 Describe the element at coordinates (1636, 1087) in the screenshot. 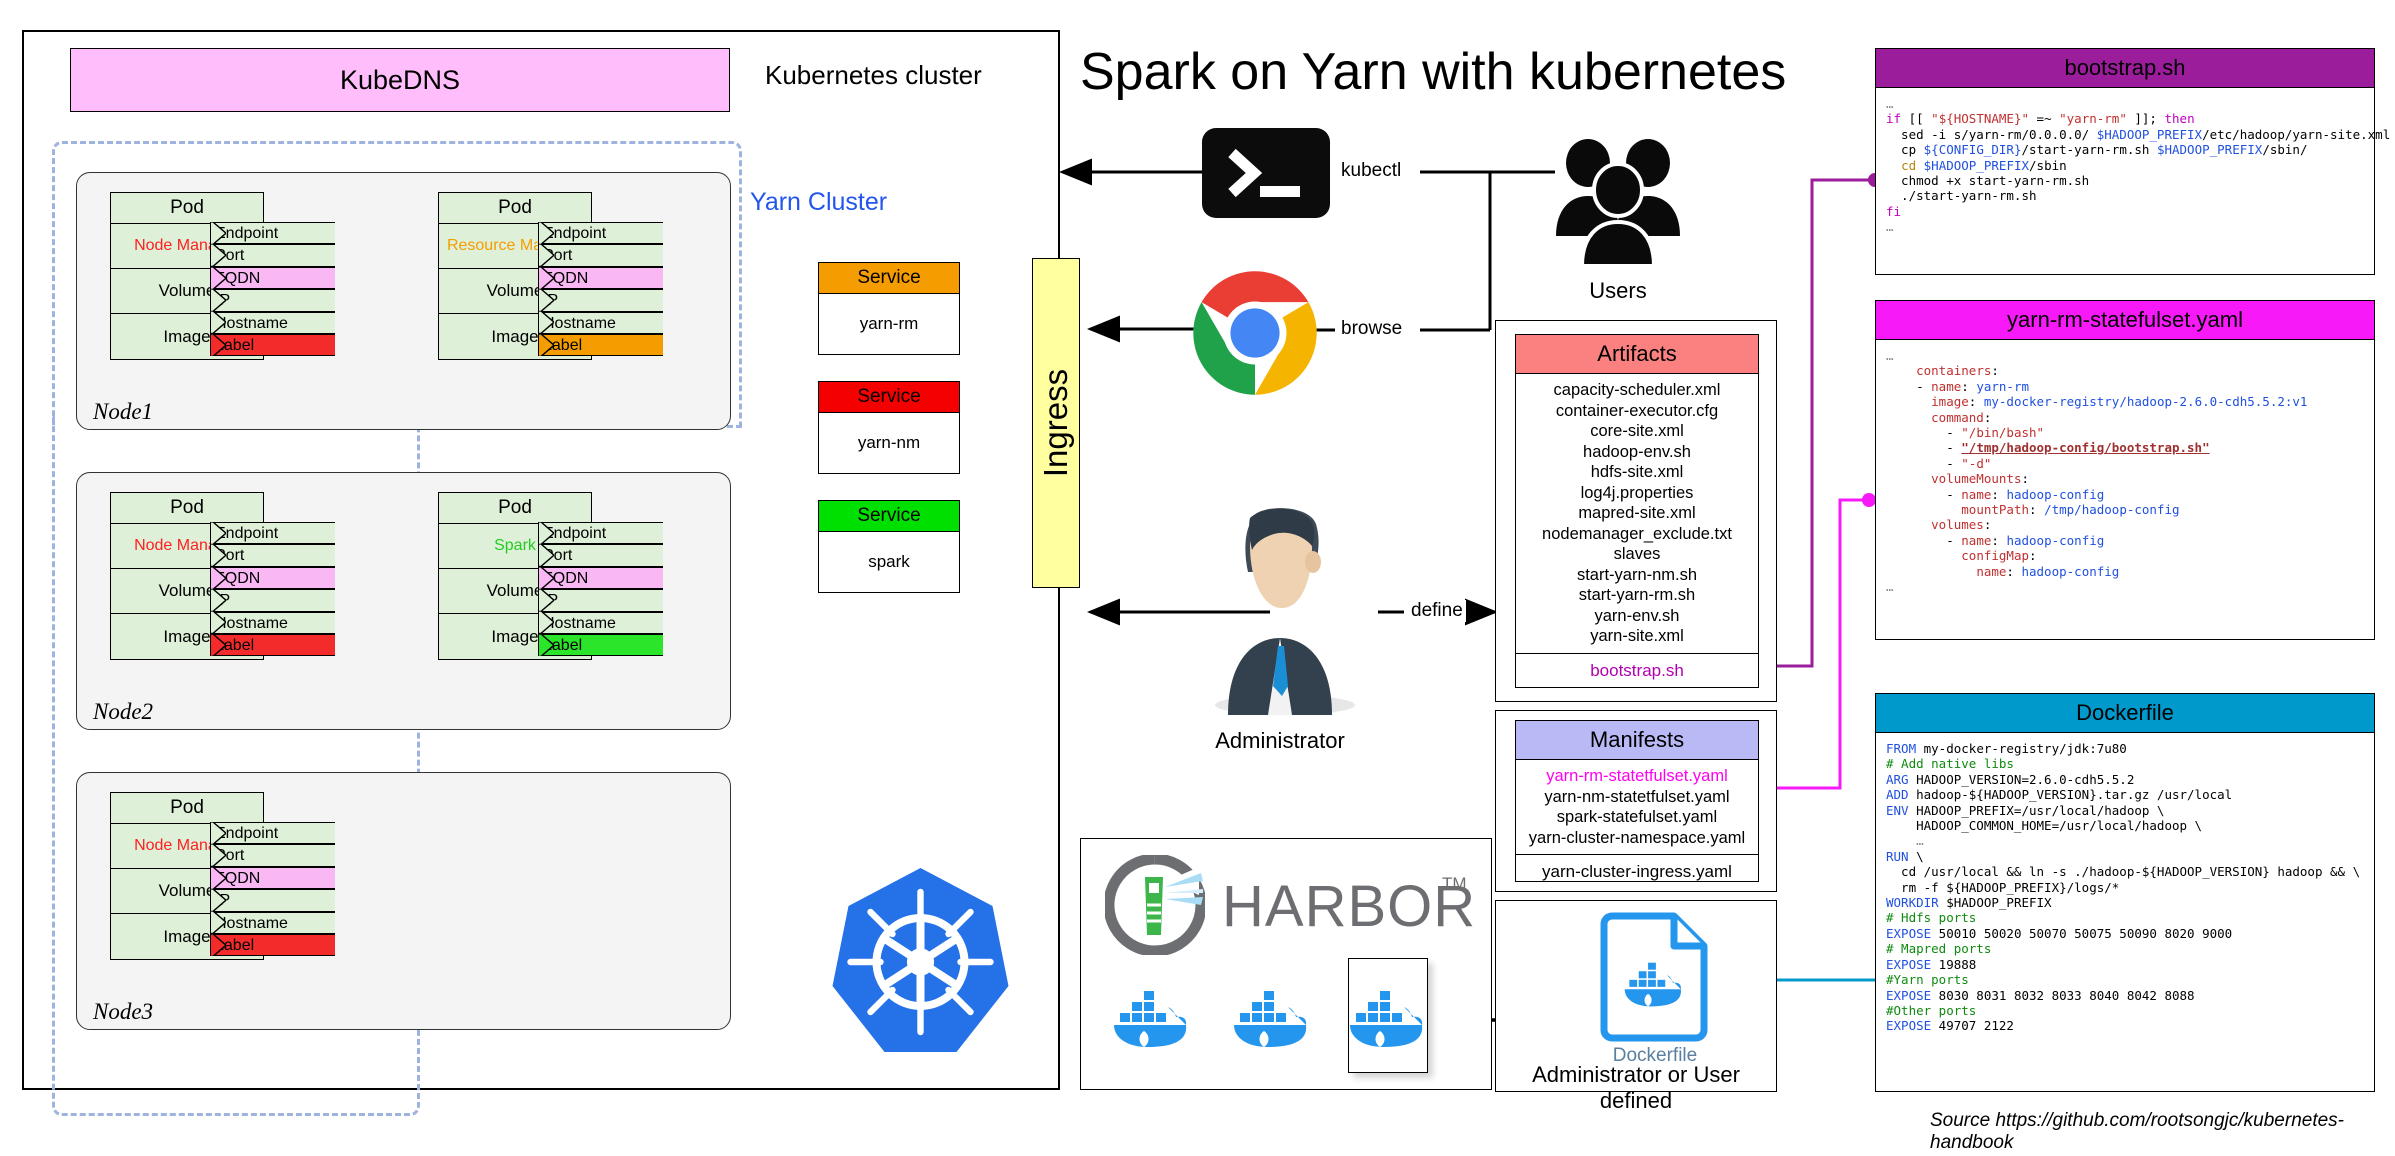

I see `dockerfile-owner-label: Administrator or User defined` at that location.